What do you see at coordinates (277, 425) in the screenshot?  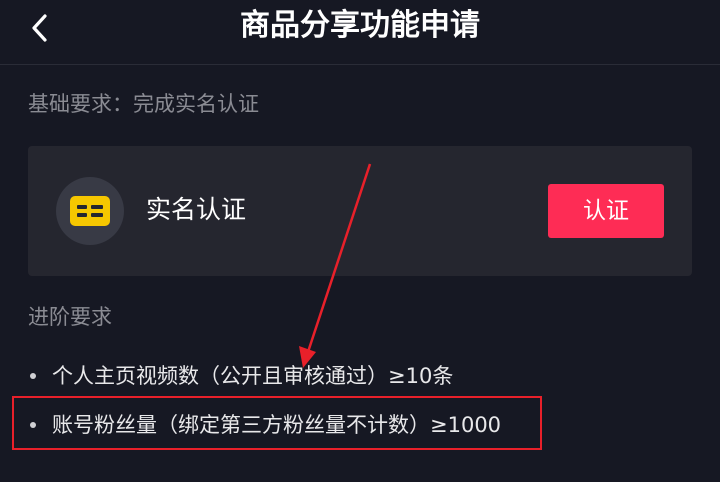 I see `requirement-text: 账号粉丝量（绑定第三方粉丝量不计数）≥1000` at bounding box center [277, 425].